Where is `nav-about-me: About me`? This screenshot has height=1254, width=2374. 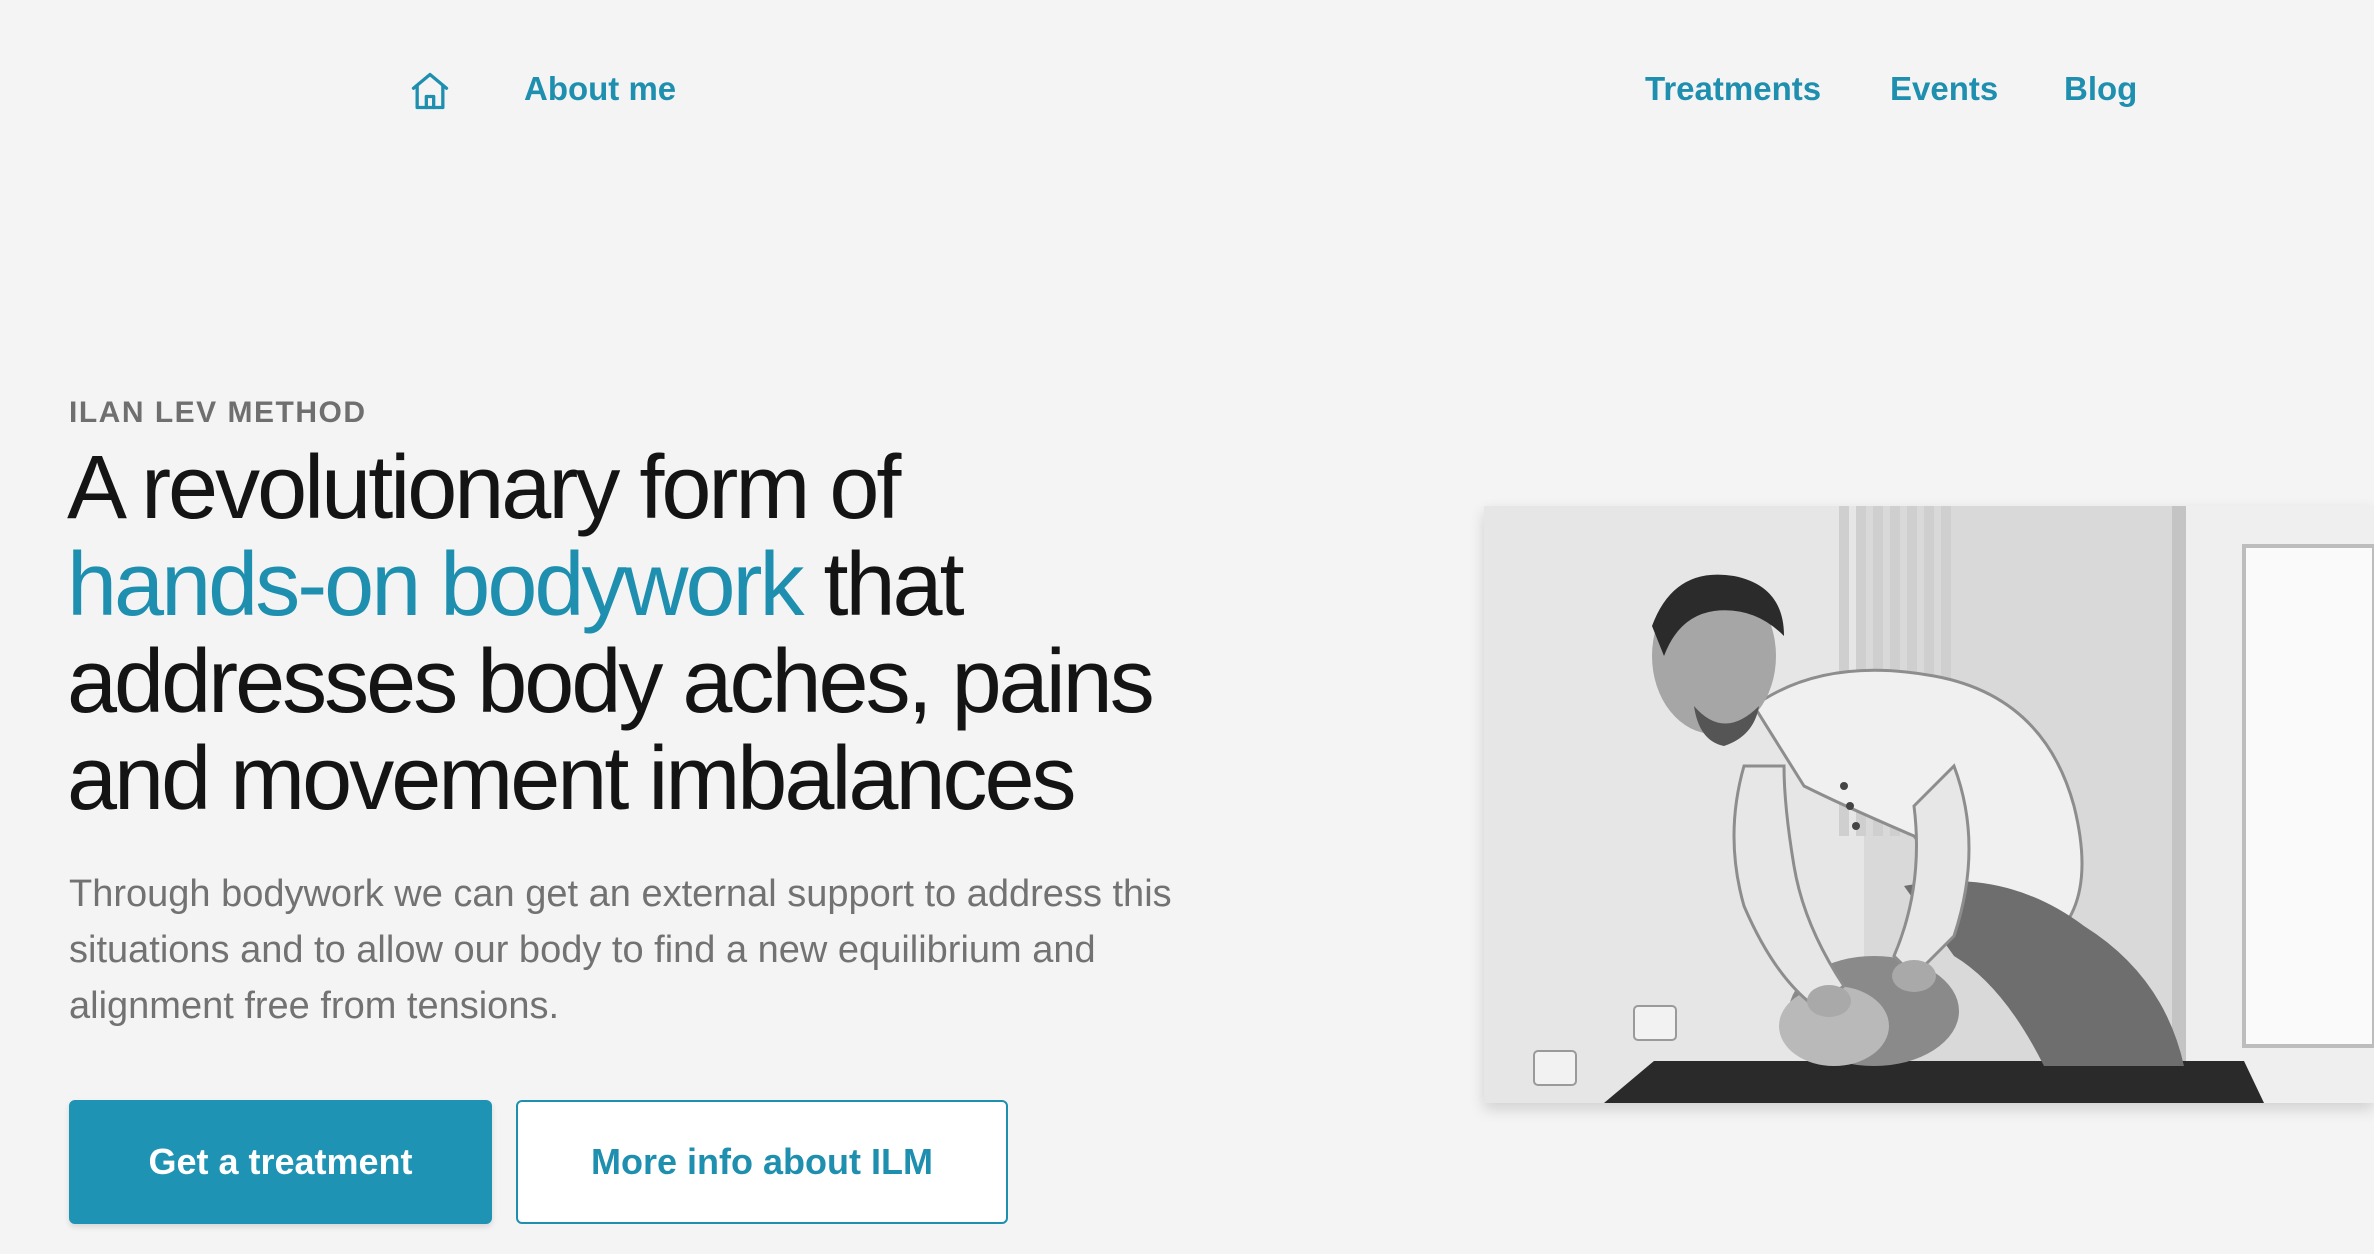 nav-about-me: About me is located at coordinates (600, 89).